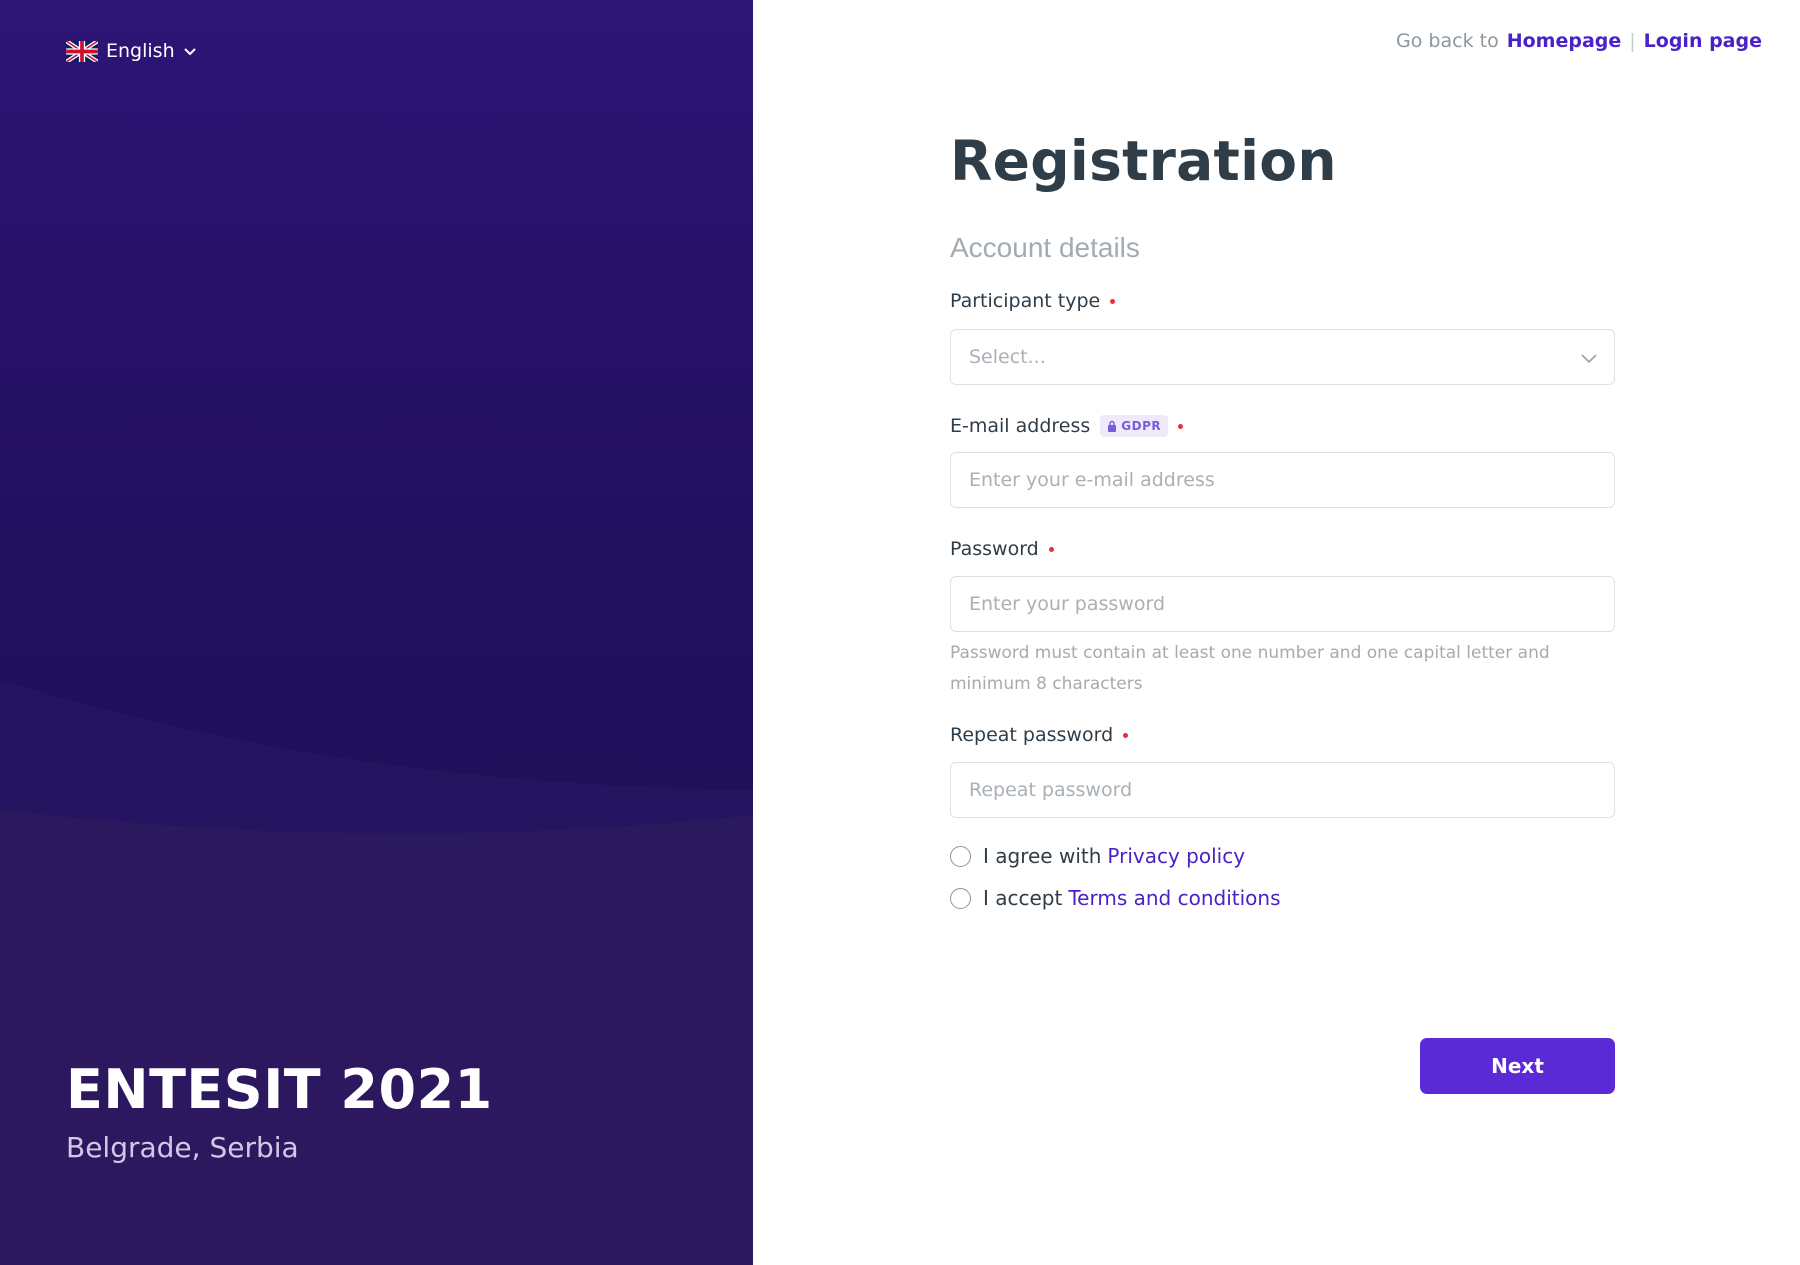  Describe the element at coordinates (1447, 41) in the screenshot. I see `go-back-text: Go back to` at that location.